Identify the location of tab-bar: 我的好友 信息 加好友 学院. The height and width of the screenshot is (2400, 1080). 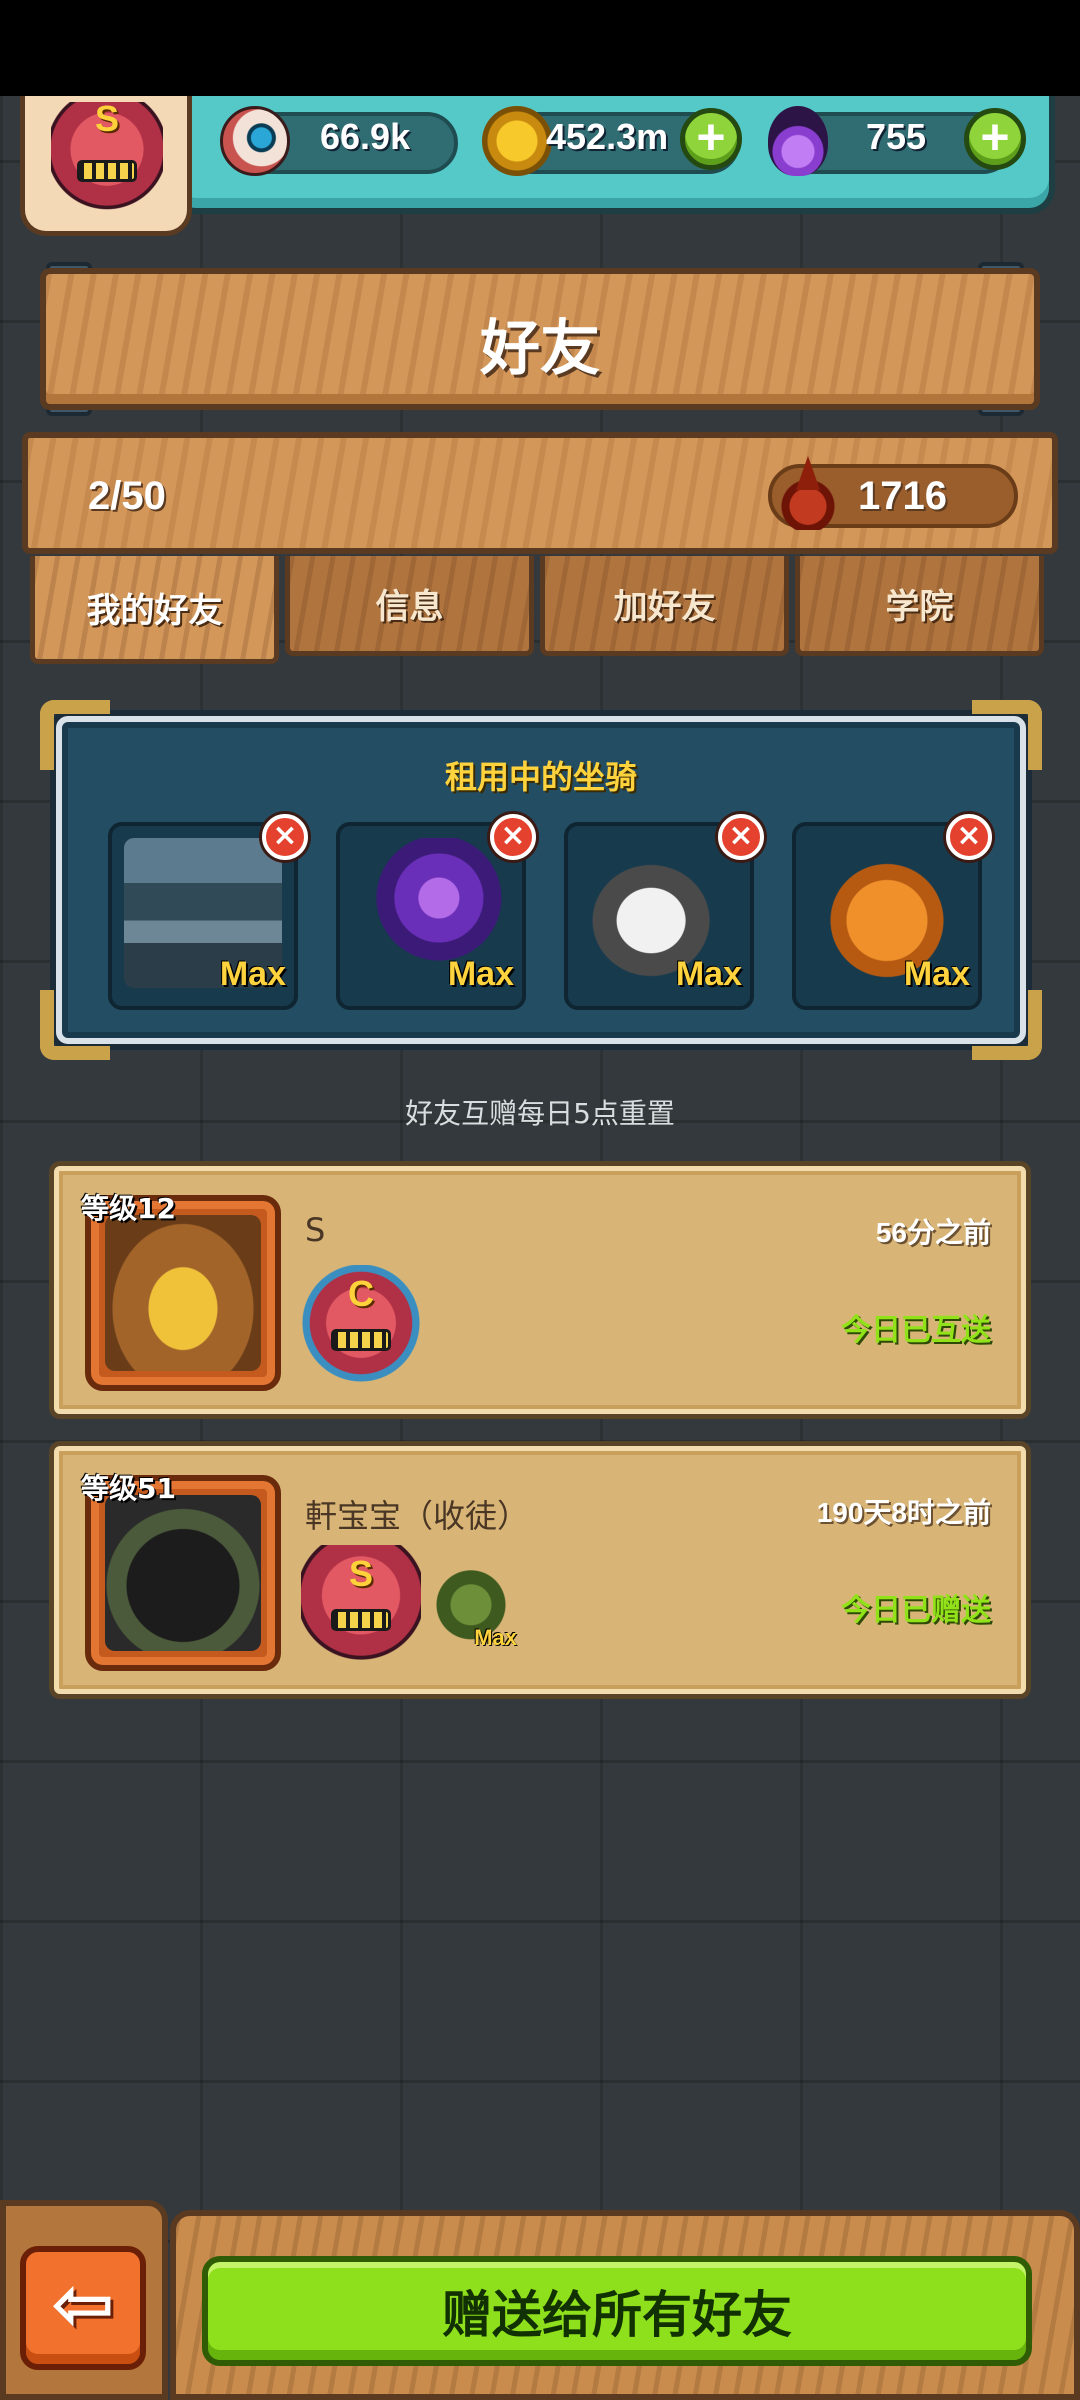
(540, 610).